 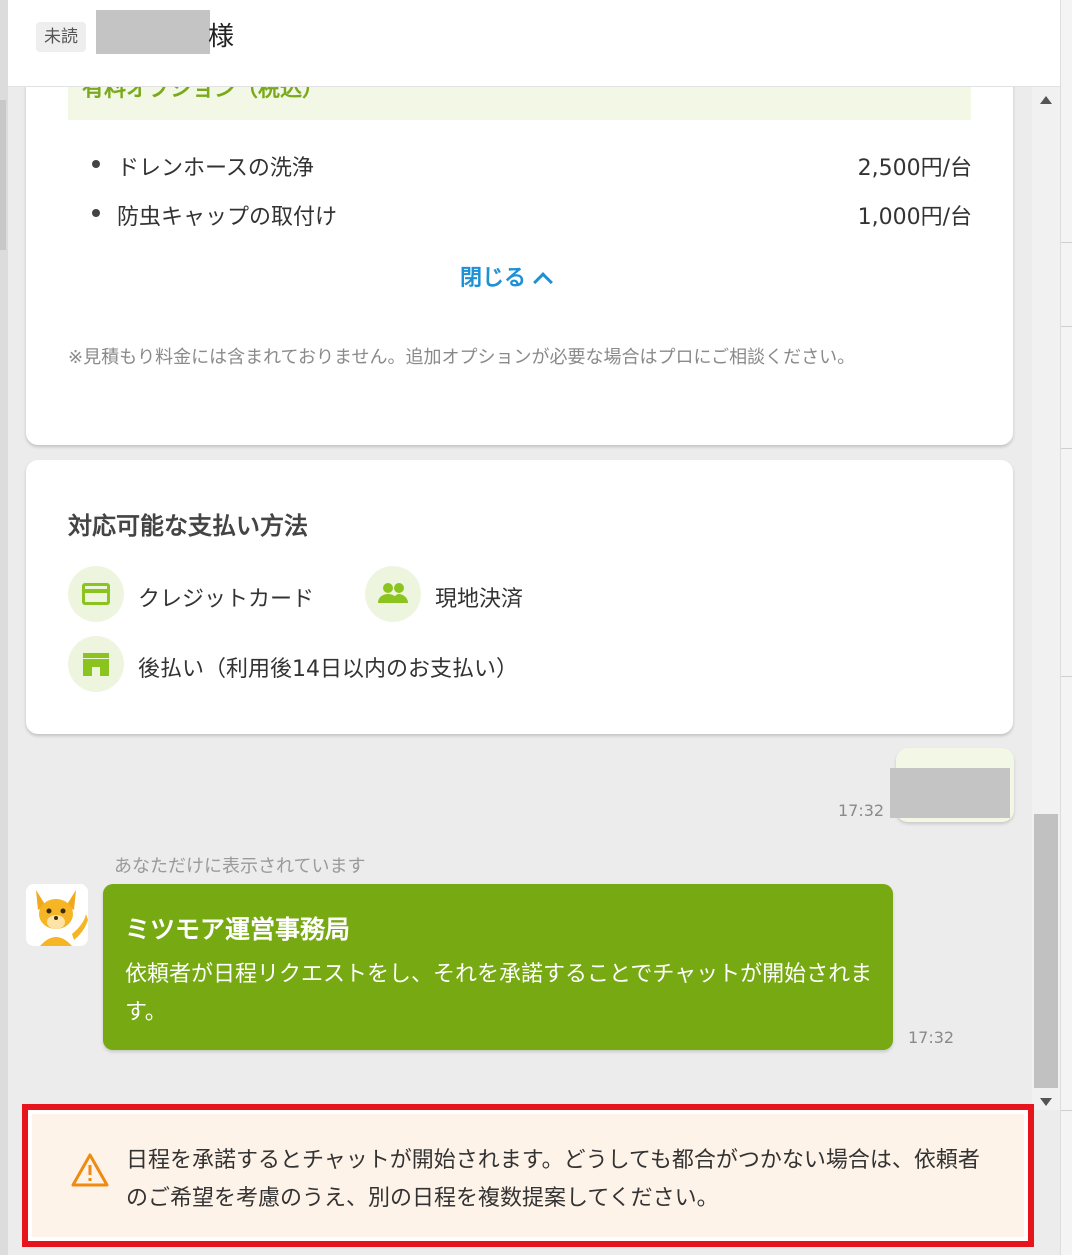 I want to click on scroll-down-arrow-icon, so click(x=1046, y=1102).